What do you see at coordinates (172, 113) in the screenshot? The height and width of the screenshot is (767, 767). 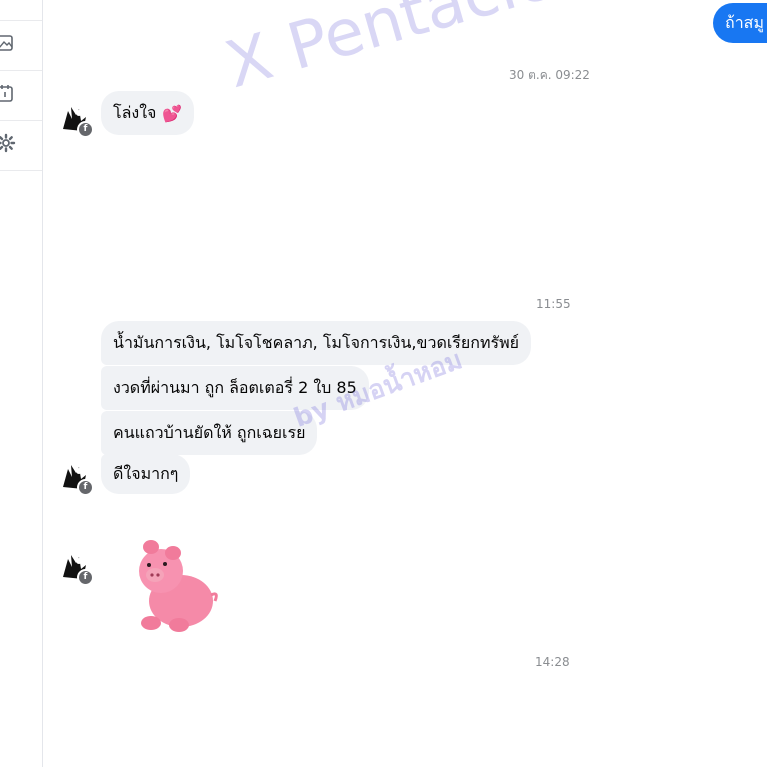 I see `two-hearts-emoji: 💕` at bounding box center [172, 113].